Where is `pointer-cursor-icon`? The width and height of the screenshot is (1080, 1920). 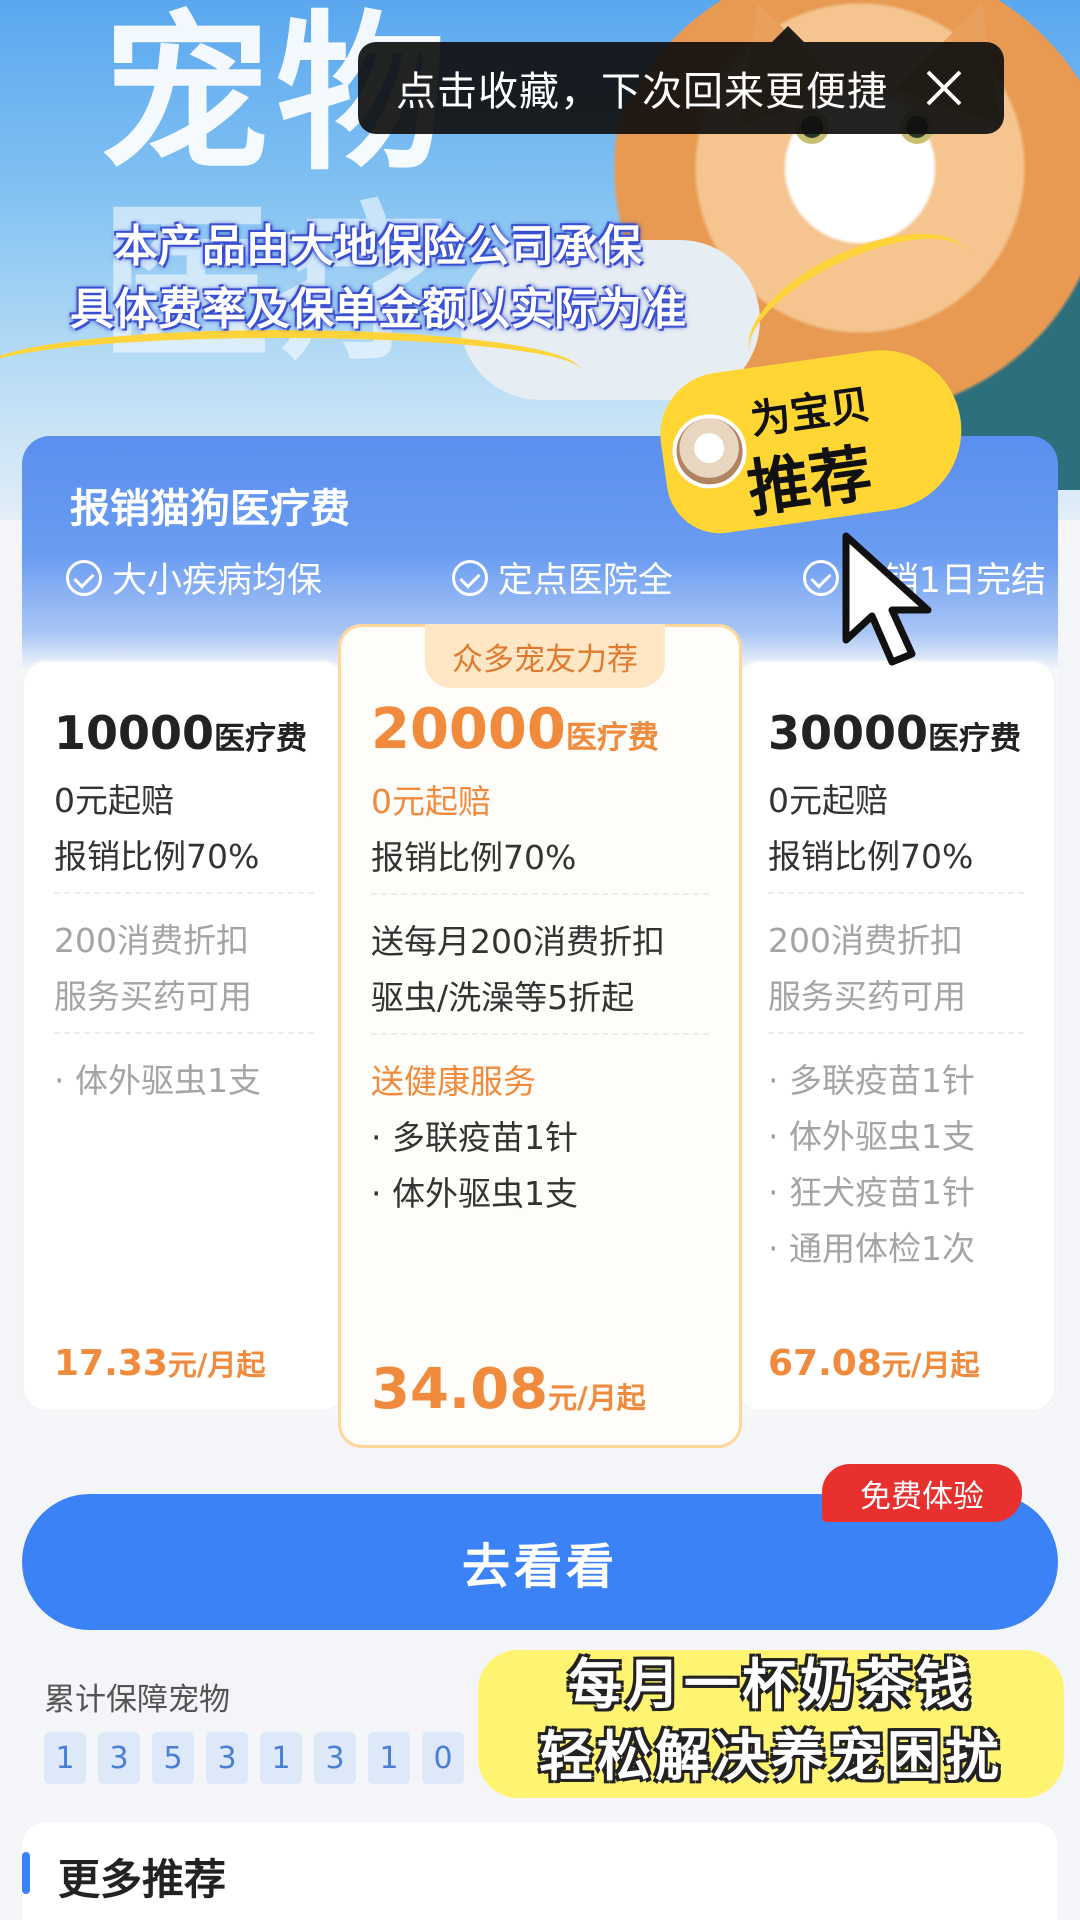
pointer-cursor-icon is located at coordinates (887, 599).